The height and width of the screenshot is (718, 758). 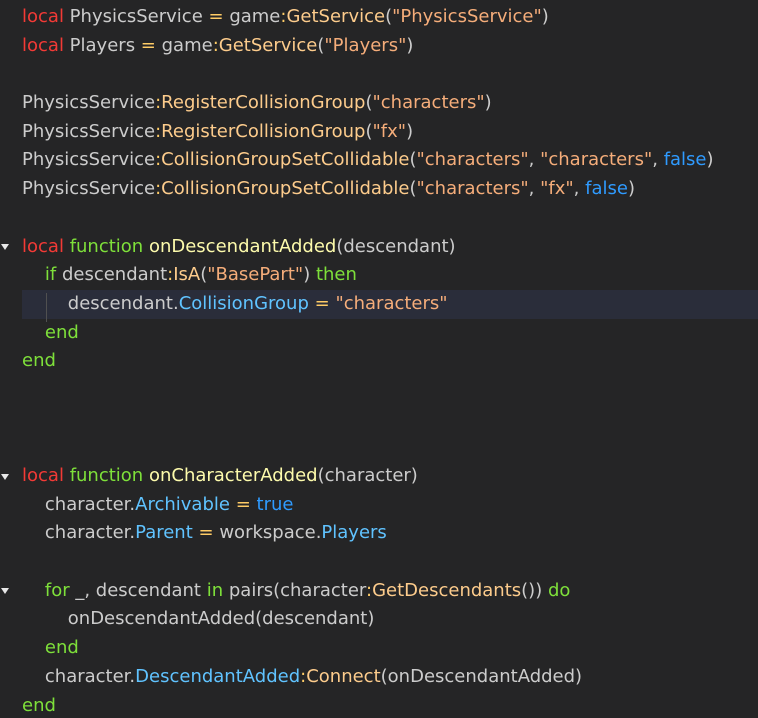 I want to click on code-token: onDescendantAdded(descendant), so click(x=198, y=619).